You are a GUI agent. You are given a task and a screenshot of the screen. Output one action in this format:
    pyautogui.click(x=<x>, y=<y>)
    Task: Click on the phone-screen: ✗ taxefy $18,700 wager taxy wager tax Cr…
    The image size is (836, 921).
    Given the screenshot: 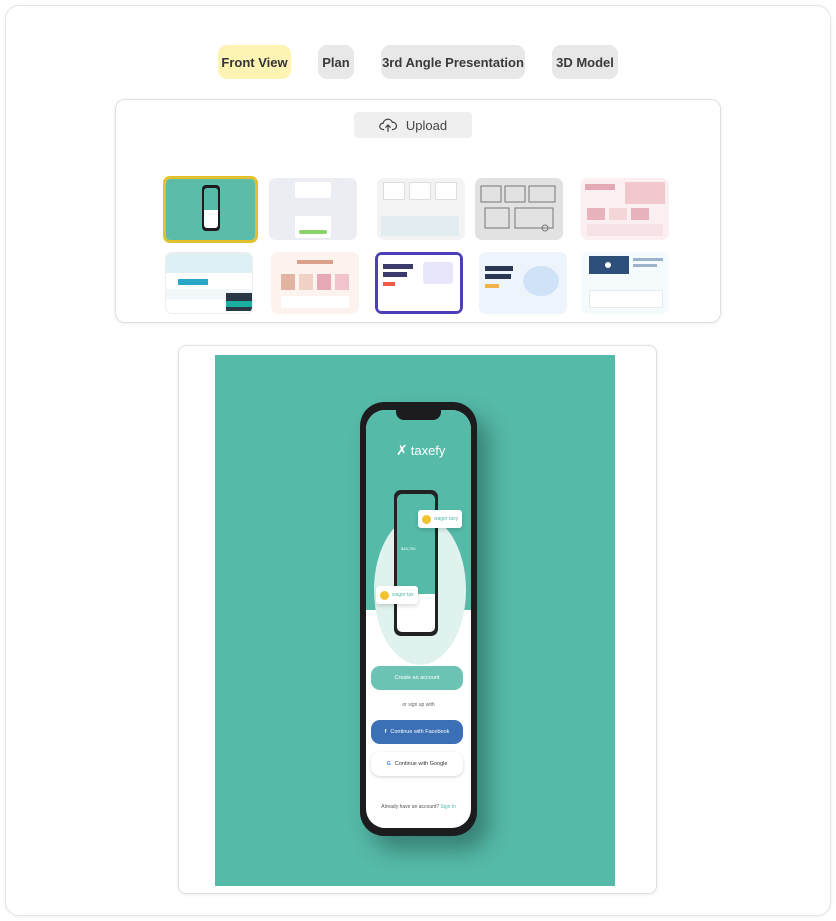 What is the action you would take?
    pyautogui.click(x=418, y=619)
    